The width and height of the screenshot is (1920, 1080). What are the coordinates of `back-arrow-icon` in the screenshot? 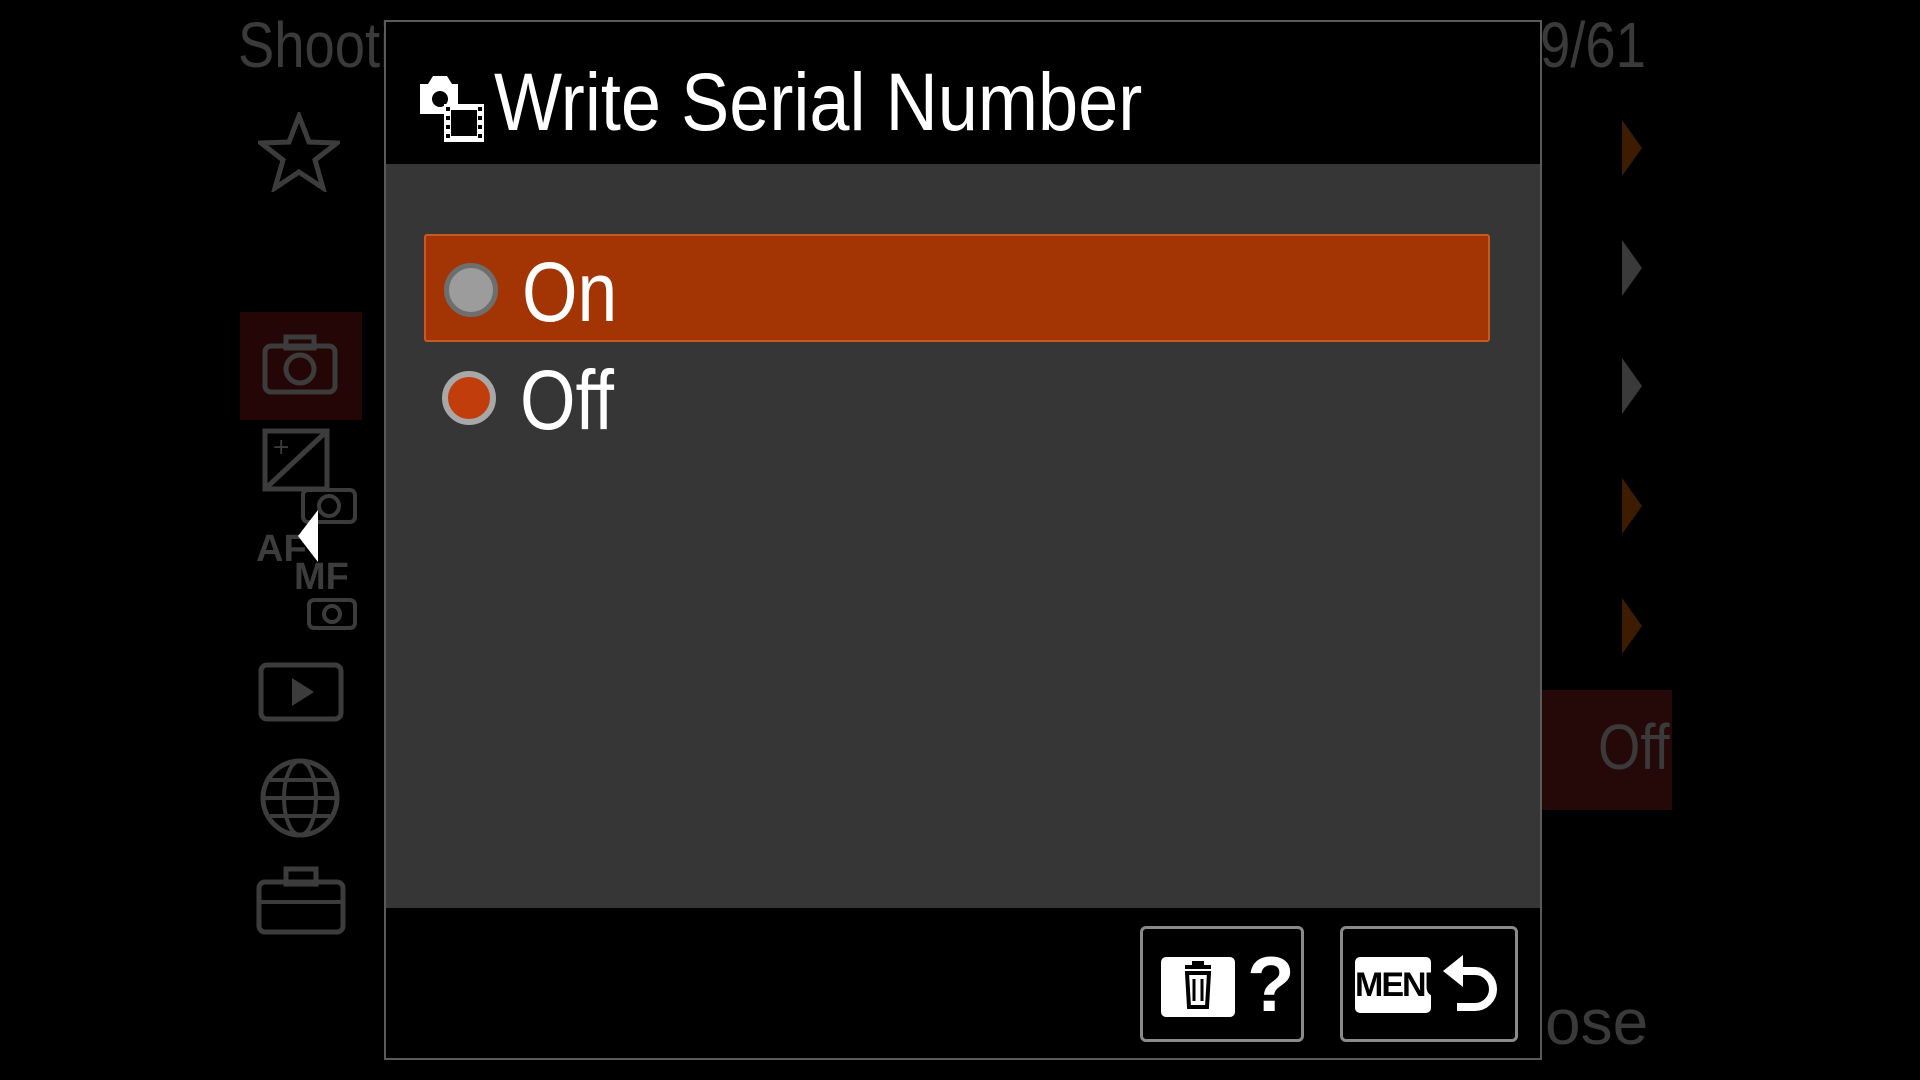 It's located at (308, 536).